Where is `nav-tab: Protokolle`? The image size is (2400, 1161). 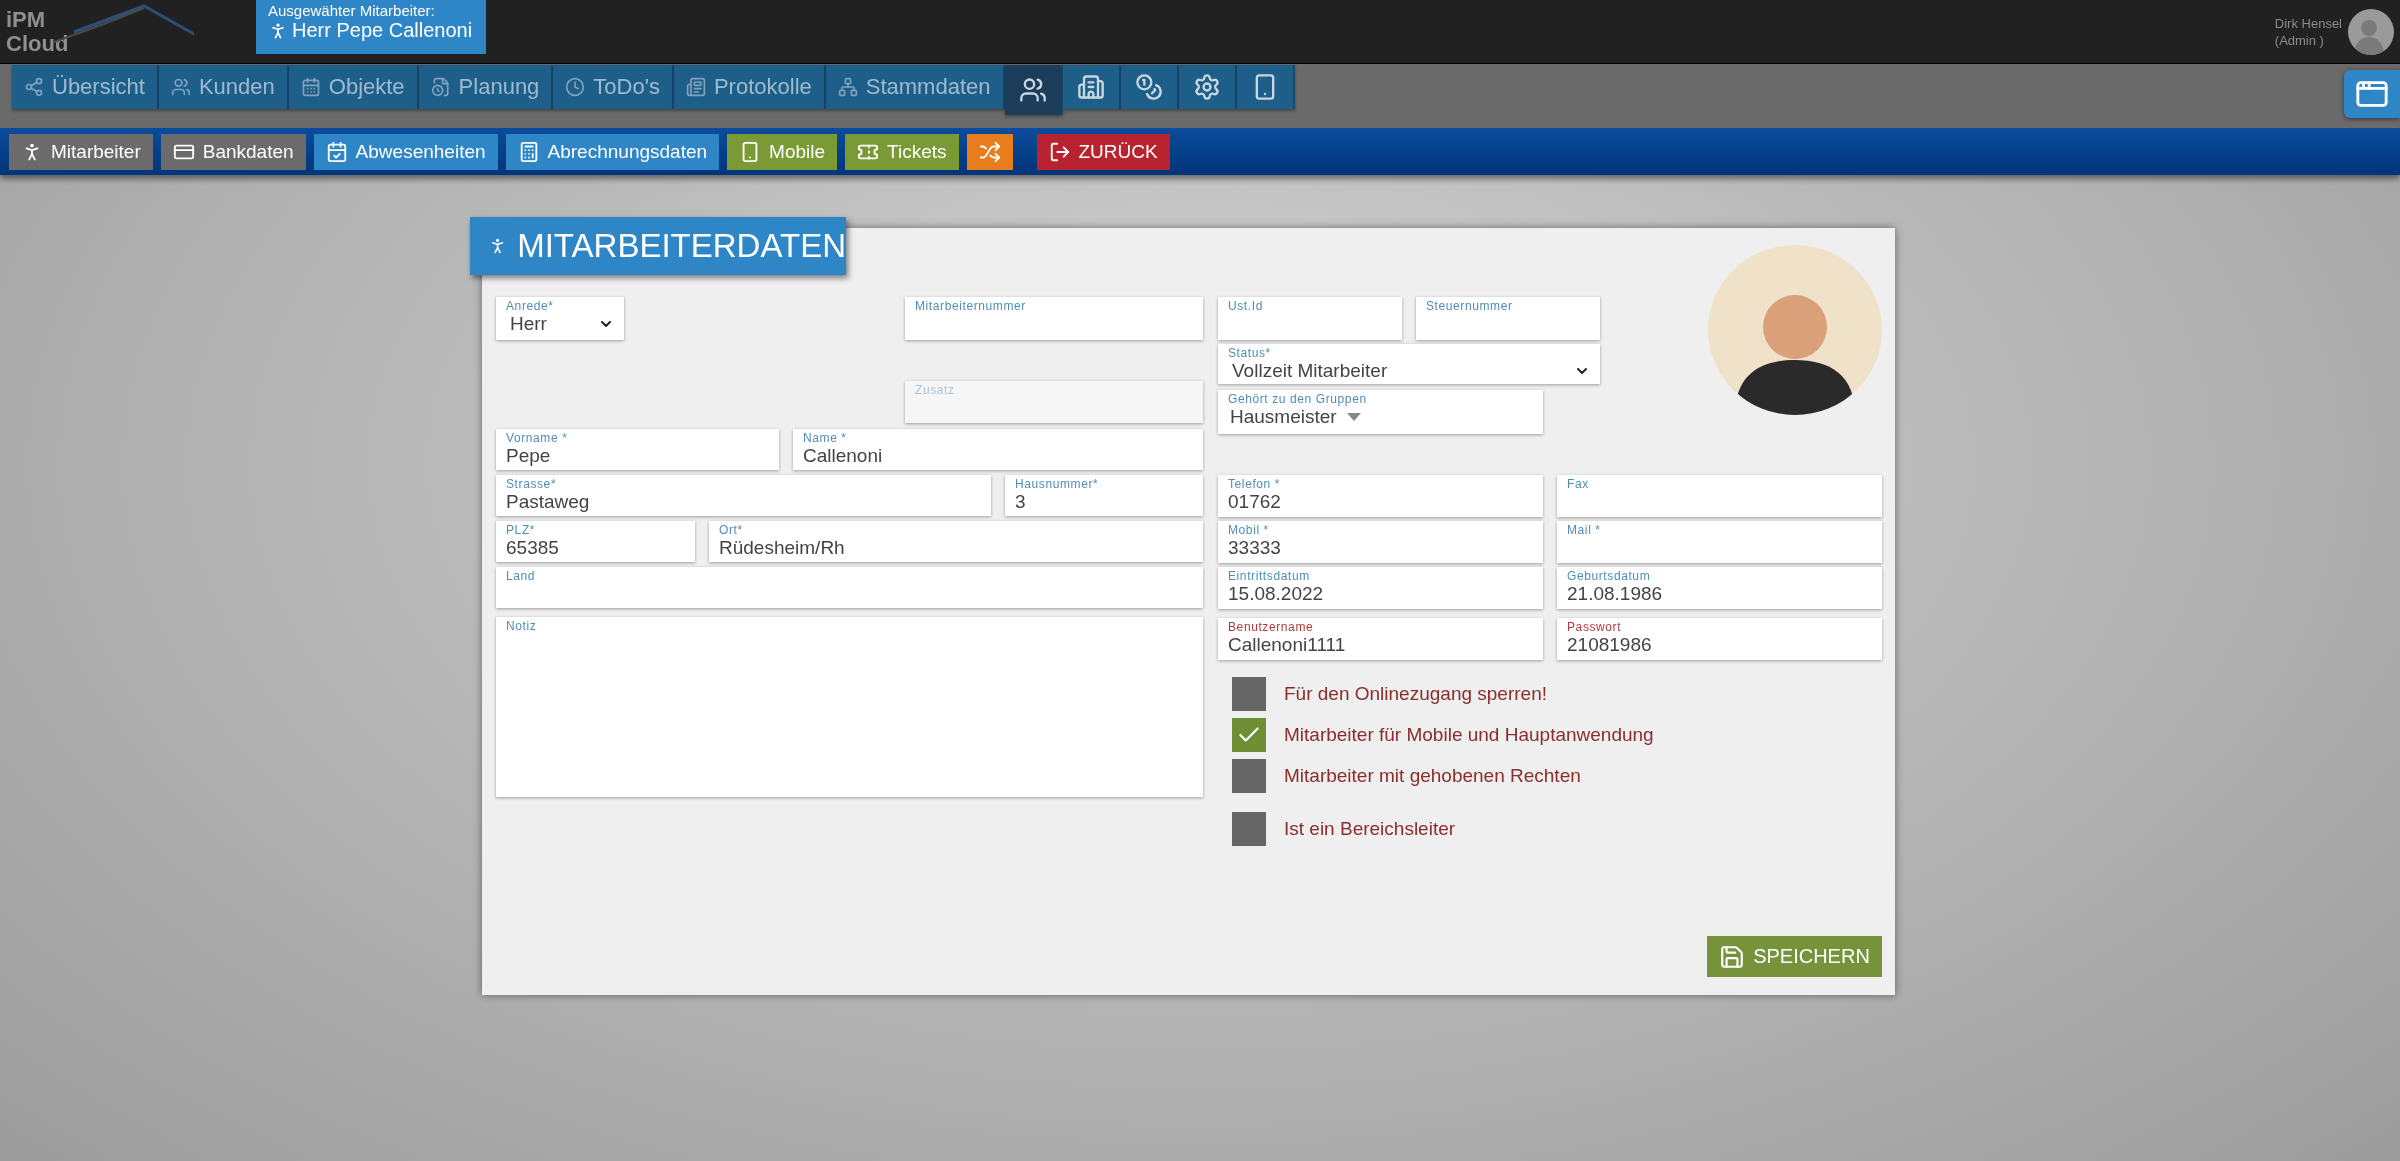
nav-tab: Protokolle is located at coordinates (749, 87).